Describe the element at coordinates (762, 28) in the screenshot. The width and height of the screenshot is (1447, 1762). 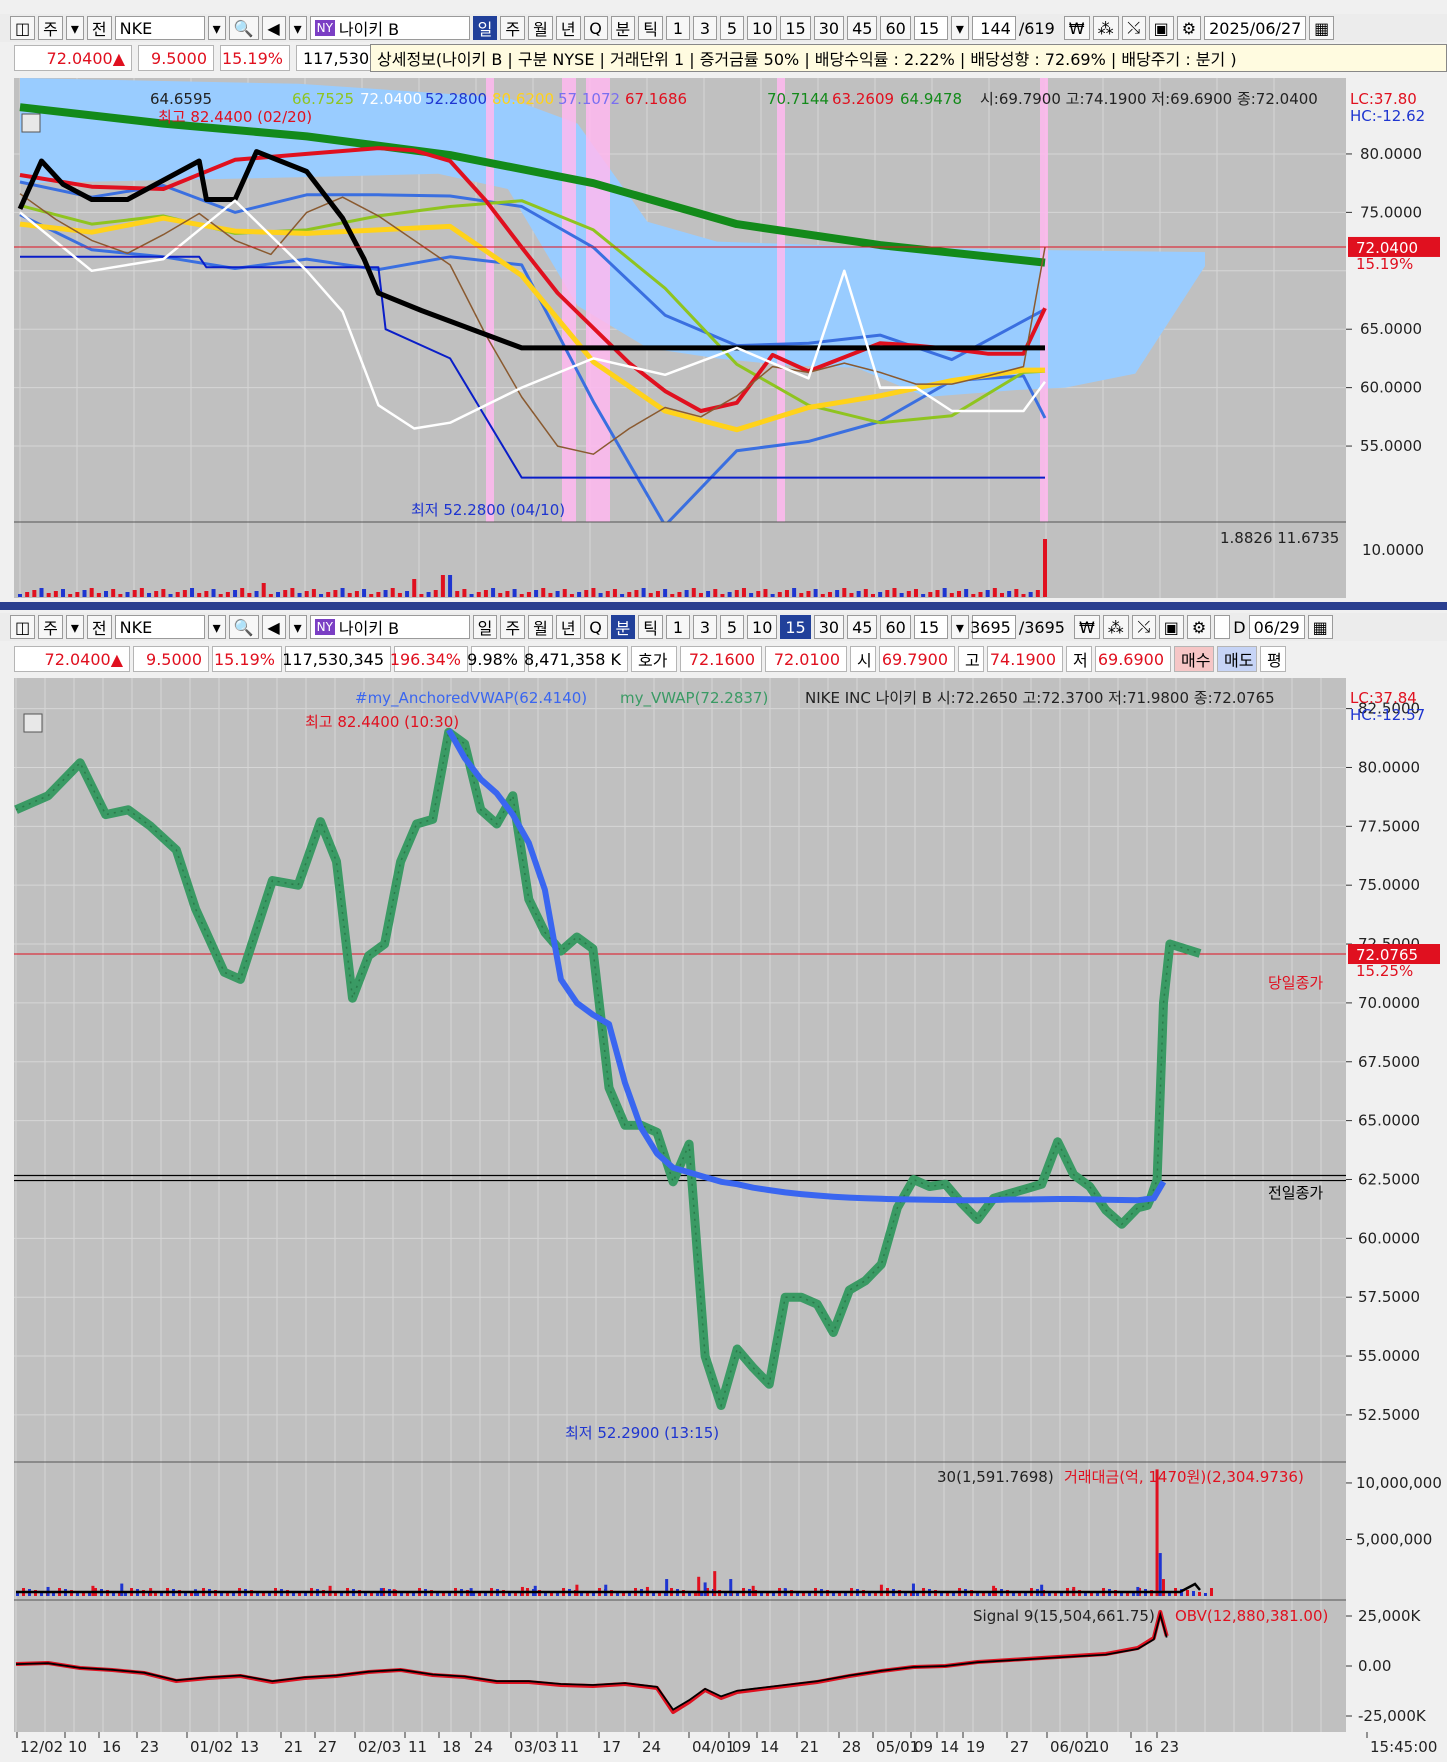
I see `interval-10: 10` at that location.